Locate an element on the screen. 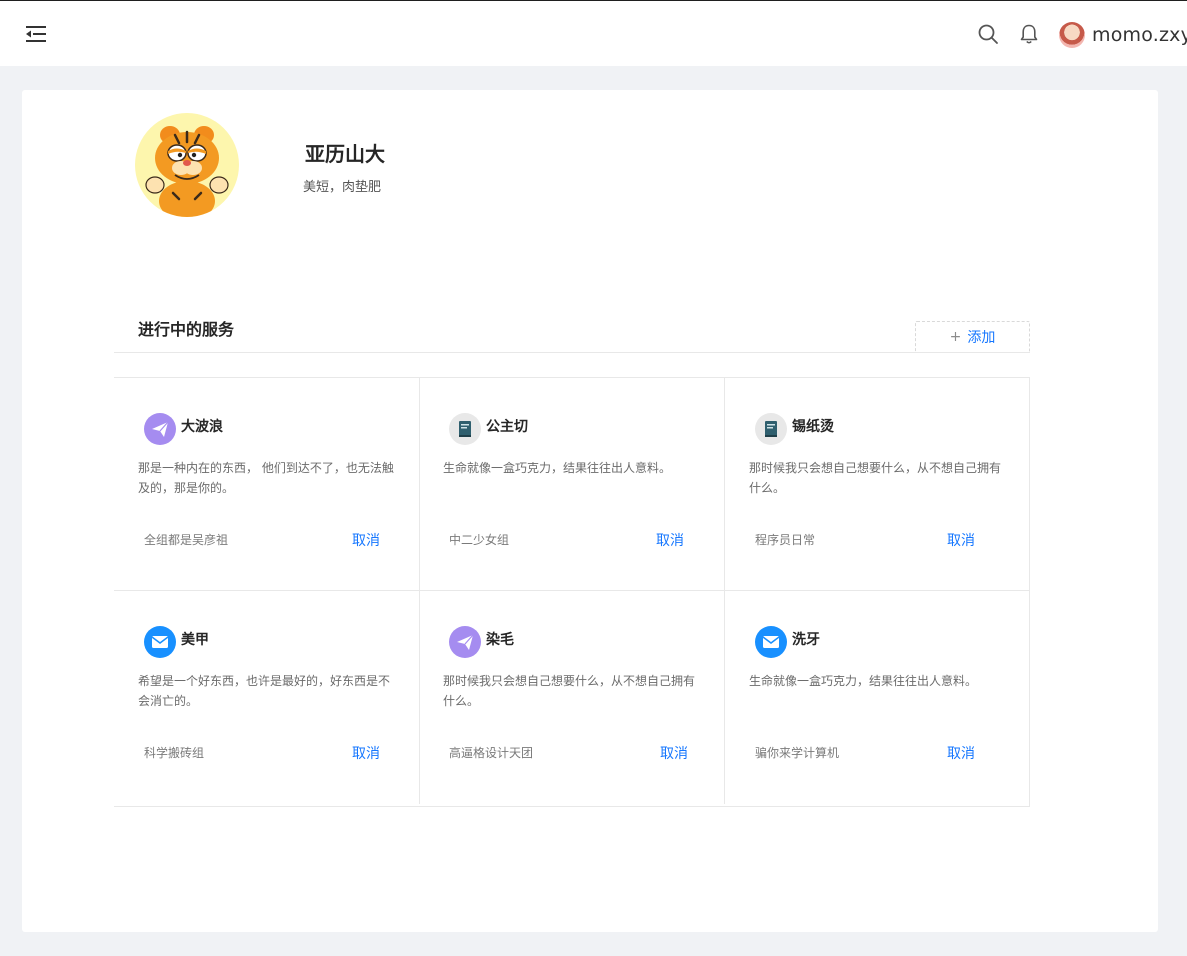 This screenshot has height=956, width=1187. profile-avatar is located at coordinates (187, 165).